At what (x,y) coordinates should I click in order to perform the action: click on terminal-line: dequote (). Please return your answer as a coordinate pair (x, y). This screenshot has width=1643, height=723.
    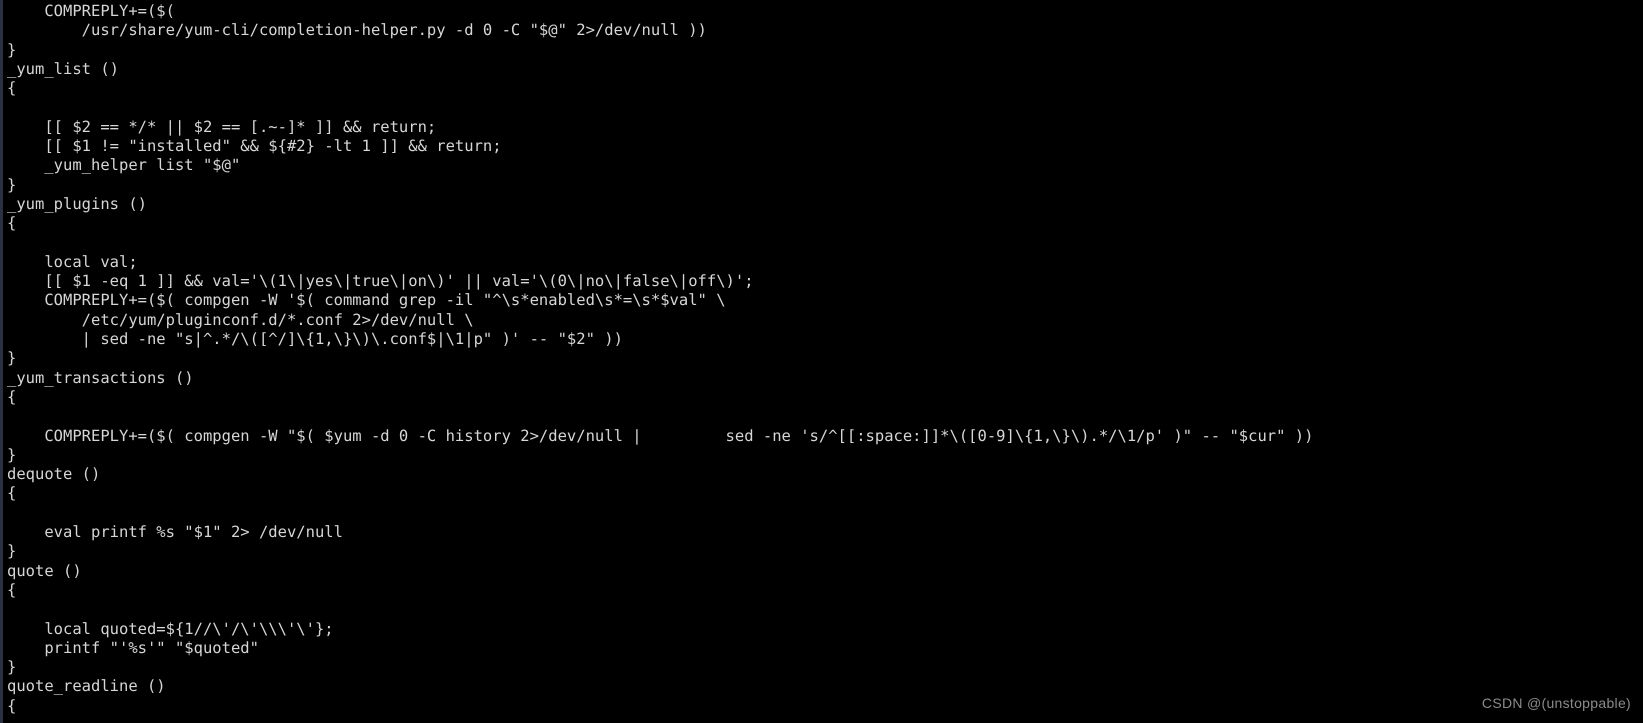
    Looking at the image, I should click on (54, 474).